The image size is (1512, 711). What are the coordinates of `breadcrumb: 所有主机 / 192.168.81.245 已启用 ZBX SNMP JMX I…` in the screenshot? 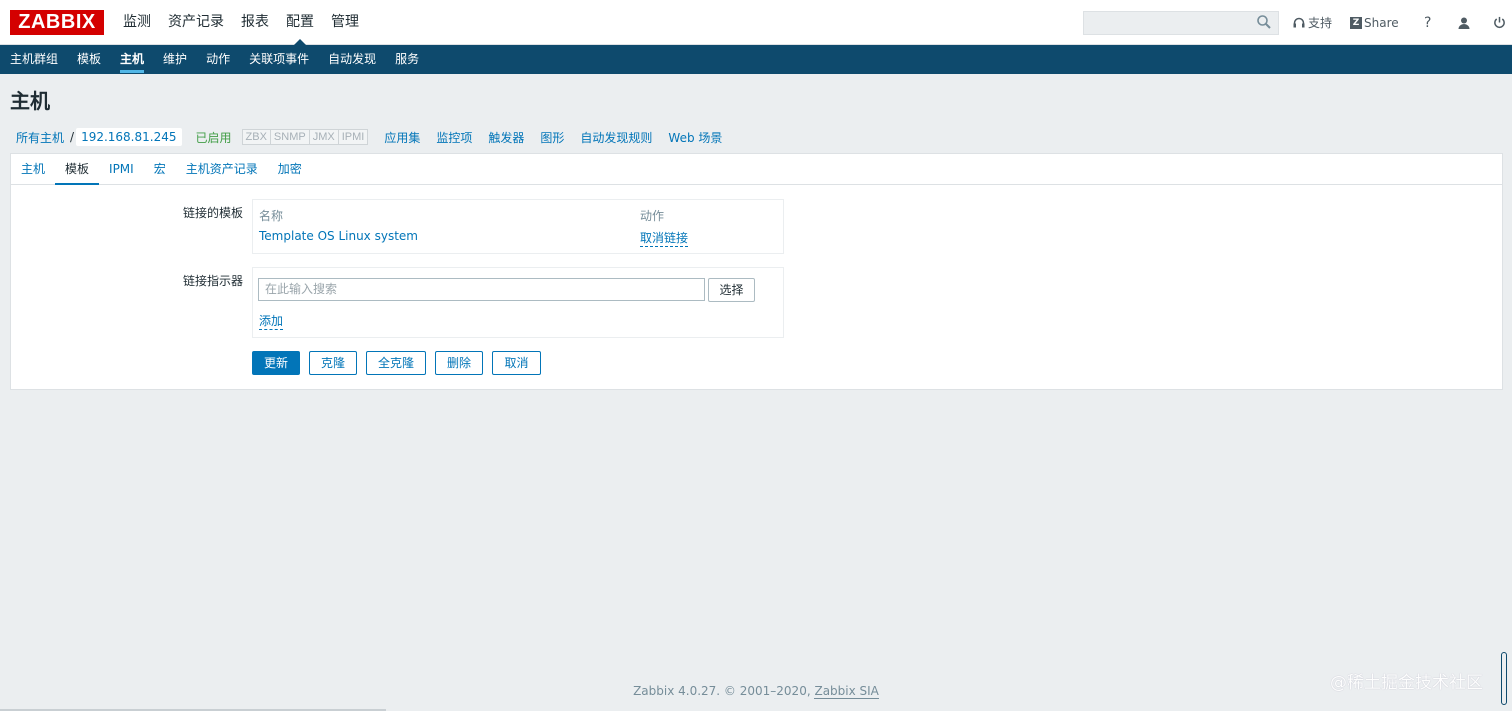 It's located at (366, 137).